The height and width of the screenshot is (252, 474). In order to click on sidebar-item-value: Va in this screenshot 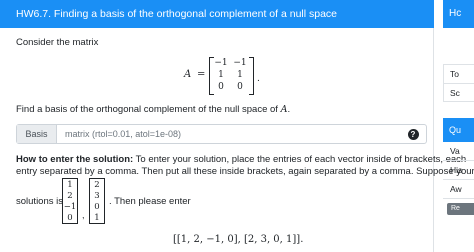, I will do `click(458, 151)`.